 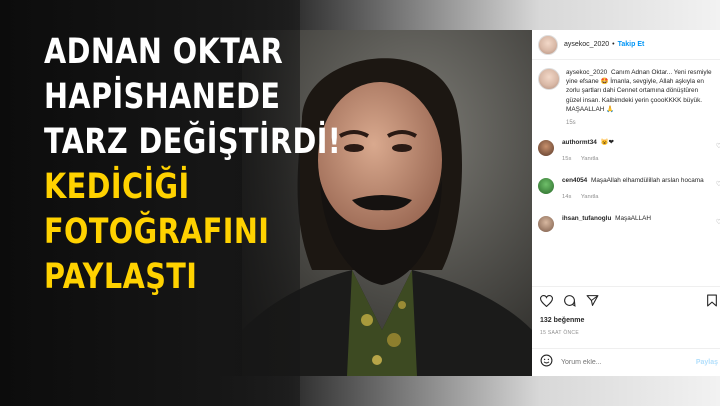 What do you see at coordinates (592, 300) in the screenshot?
I see `share-send-icon` at bounding box center [592, 300].